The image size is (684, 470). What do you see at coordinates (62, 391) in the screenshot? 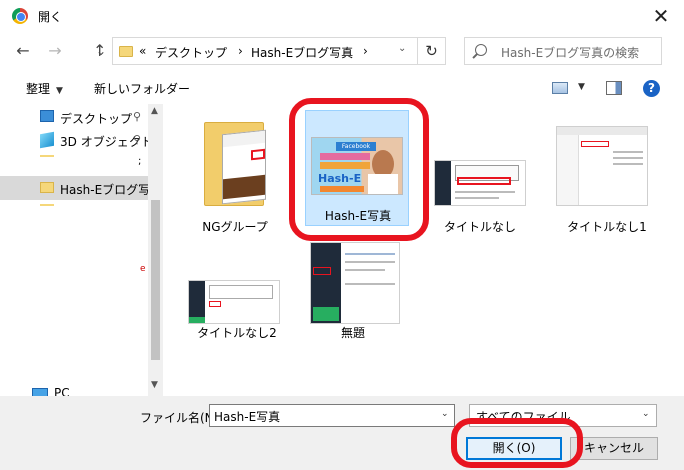
I see `sidebar-item-pc: PC` at bounding box center [62, 391].